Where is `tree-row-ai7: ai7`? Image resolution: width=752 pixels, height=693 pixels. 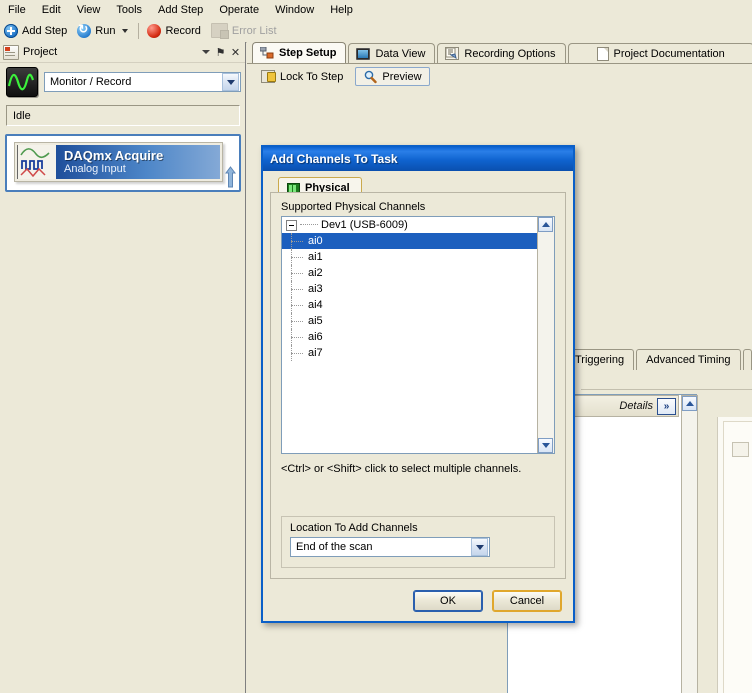 tree-row-ai7: ai7 is located at coordinates (418, 353).